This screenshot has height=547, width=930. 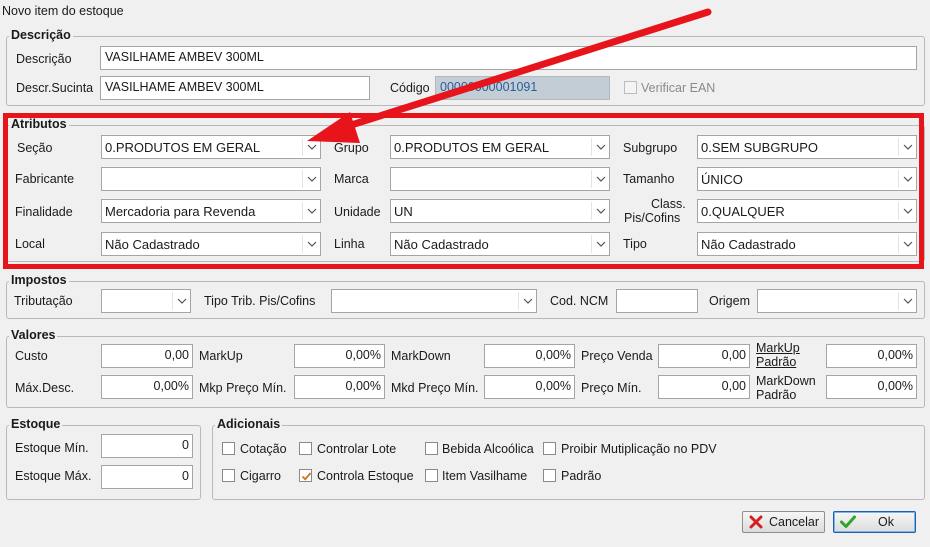 What do you see at coordinates (434, 301) in the screenshot?
I see `tipo-trib-select` at bounding box center [434, 301].